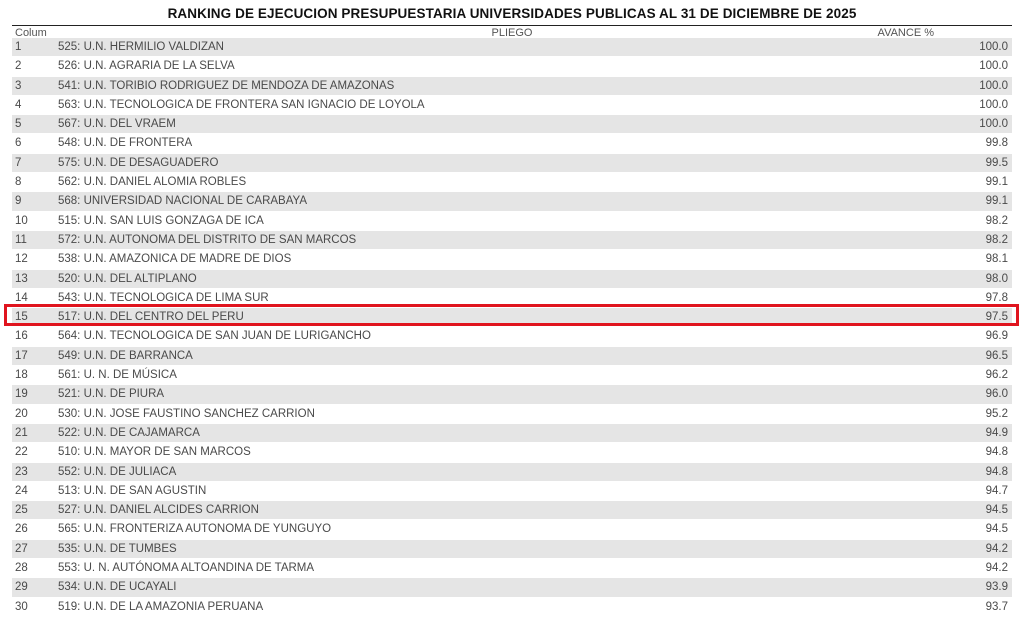 This screenshot has height=617, width=1024. What do you see at coordinates (21, 587) in the screenshot?
I see `row-number: 29` at bounding box center [21, 587].